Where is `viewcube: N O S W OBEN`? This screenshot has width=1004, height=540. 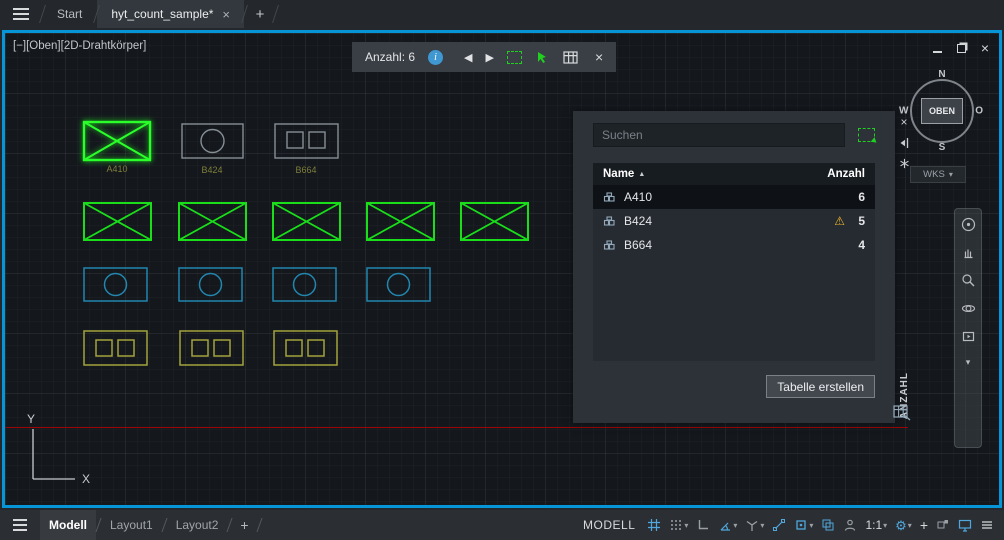
viewcube: N O S W OBEN is located at coordinates (941, 111).